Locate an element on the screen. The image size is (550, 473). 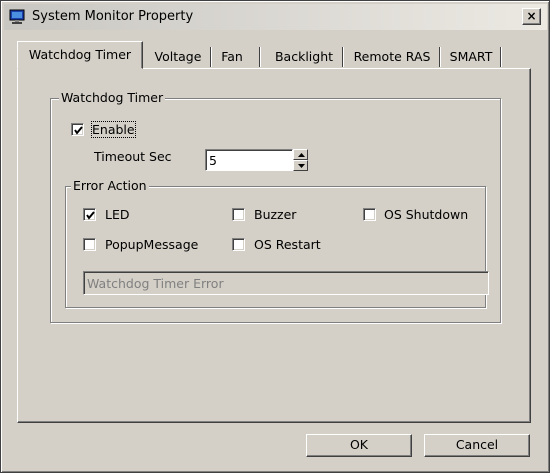
close-button: × is located at coordinates (531, 16).